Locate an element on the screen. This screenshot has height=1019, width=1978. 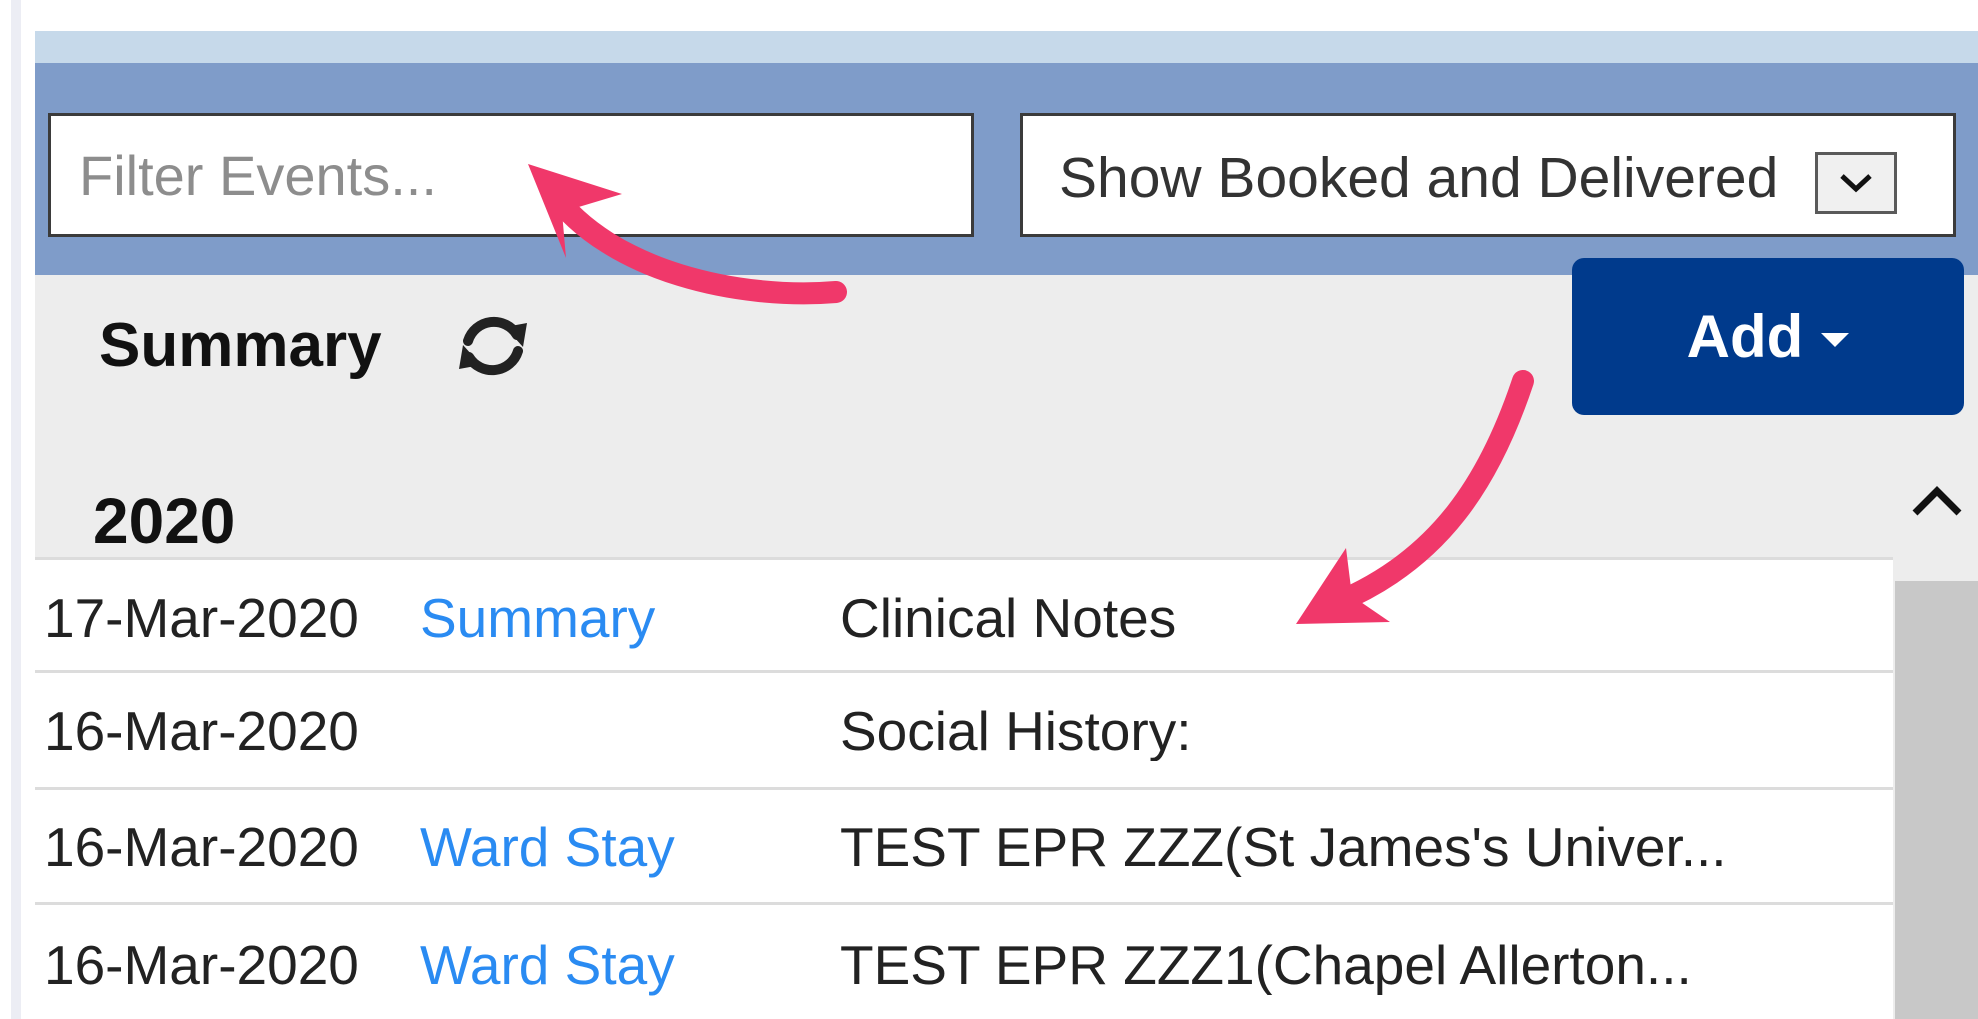
year-group-heading: 2020 is located at coordinates (164, 521).